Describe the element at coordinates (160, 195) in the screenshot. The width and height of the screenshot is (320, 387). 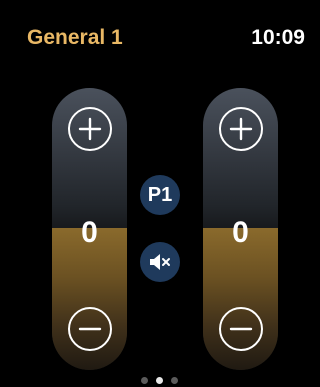
I see `preset-button: P1` at that location.